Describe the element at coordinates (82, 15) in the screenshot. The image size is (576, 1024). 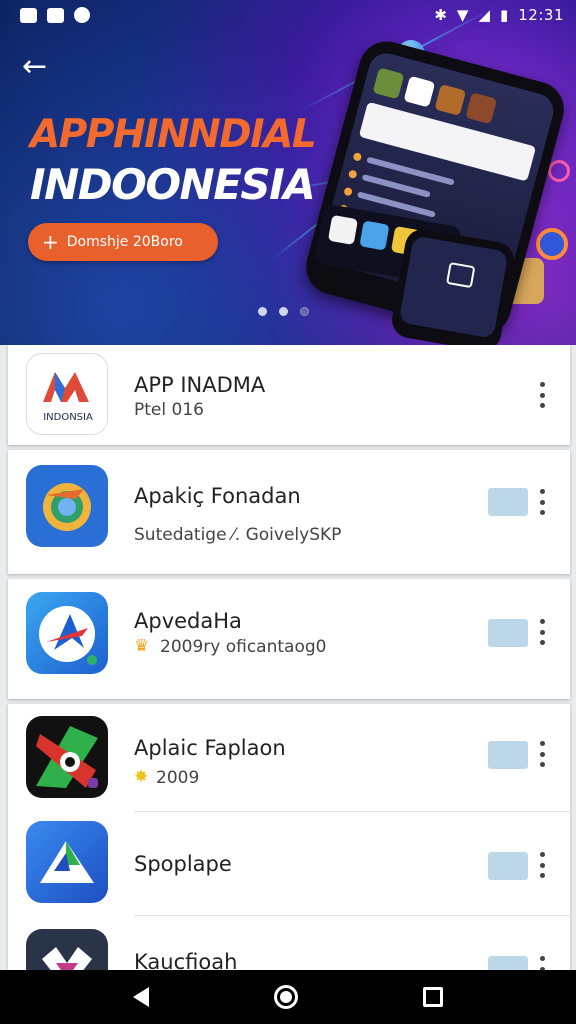
I see `info-icon` at that location.